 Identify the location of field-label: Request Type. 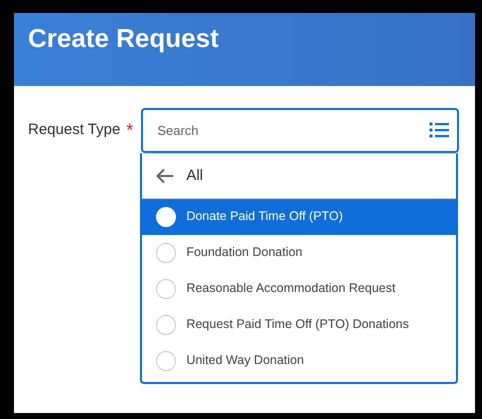
(74, 130).